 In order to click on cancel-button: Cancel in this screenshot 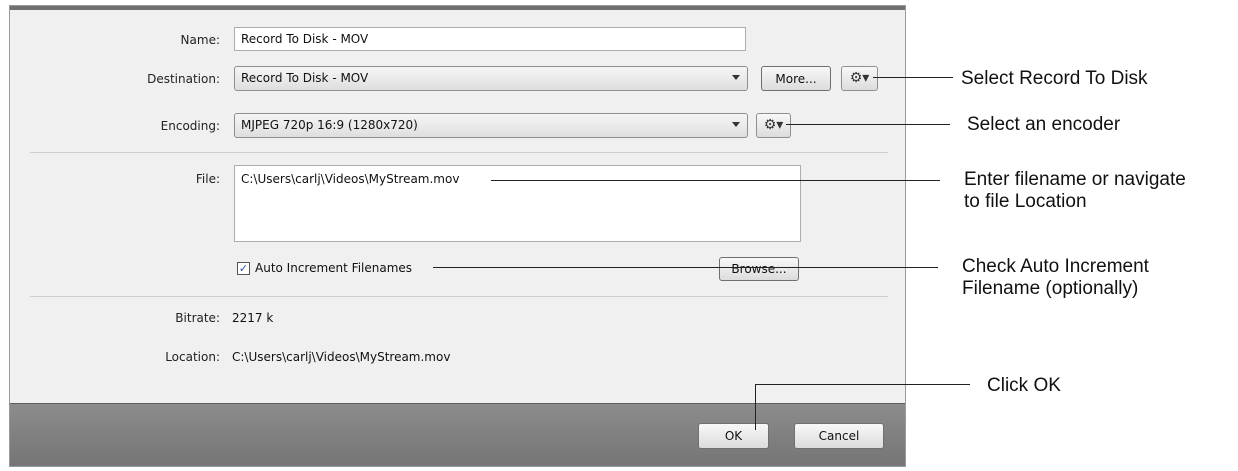, I will do `click(839, 436)`.